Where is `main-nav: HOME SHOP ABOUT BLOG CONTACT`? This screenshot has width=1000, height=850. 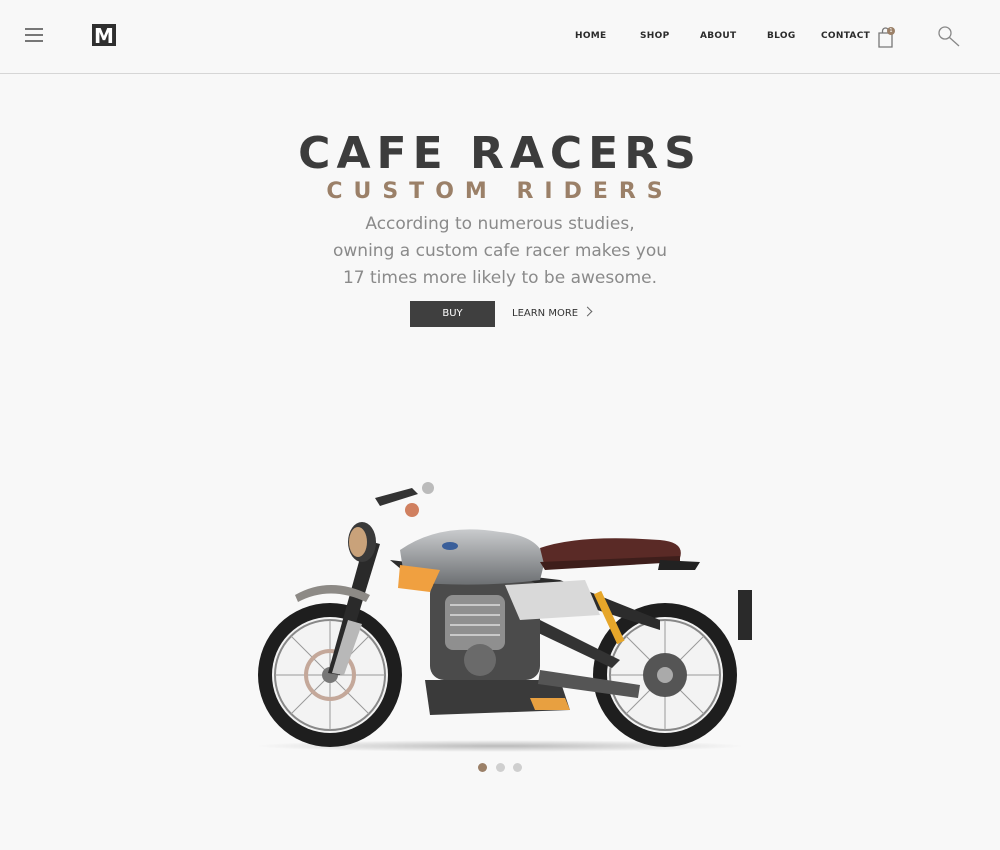 main-nav: HOME SHOP ABOUT BLOG CONTACT is located at coordinates (500, 38).